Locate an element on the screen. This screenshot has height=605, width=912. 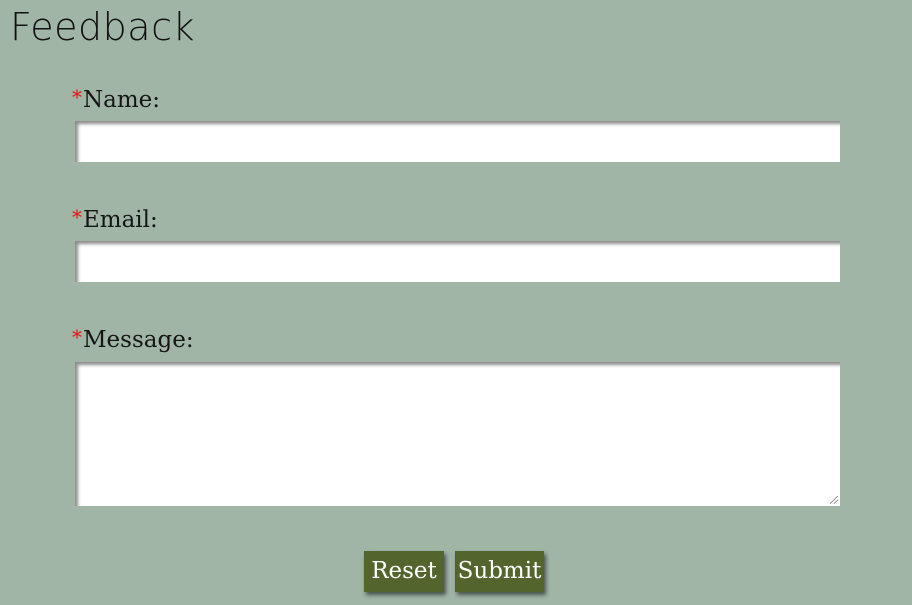
email-label-text: Email: is located at coordinates (120, 220).